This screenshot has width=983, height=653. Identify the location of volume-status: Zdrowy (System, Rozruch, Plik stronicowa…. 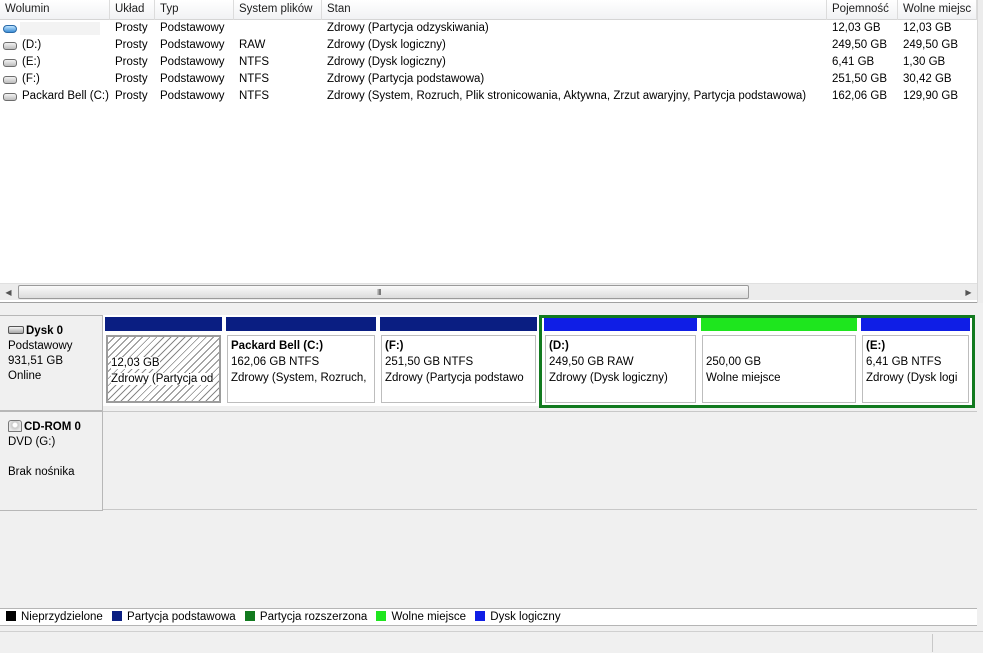
(567, 96).